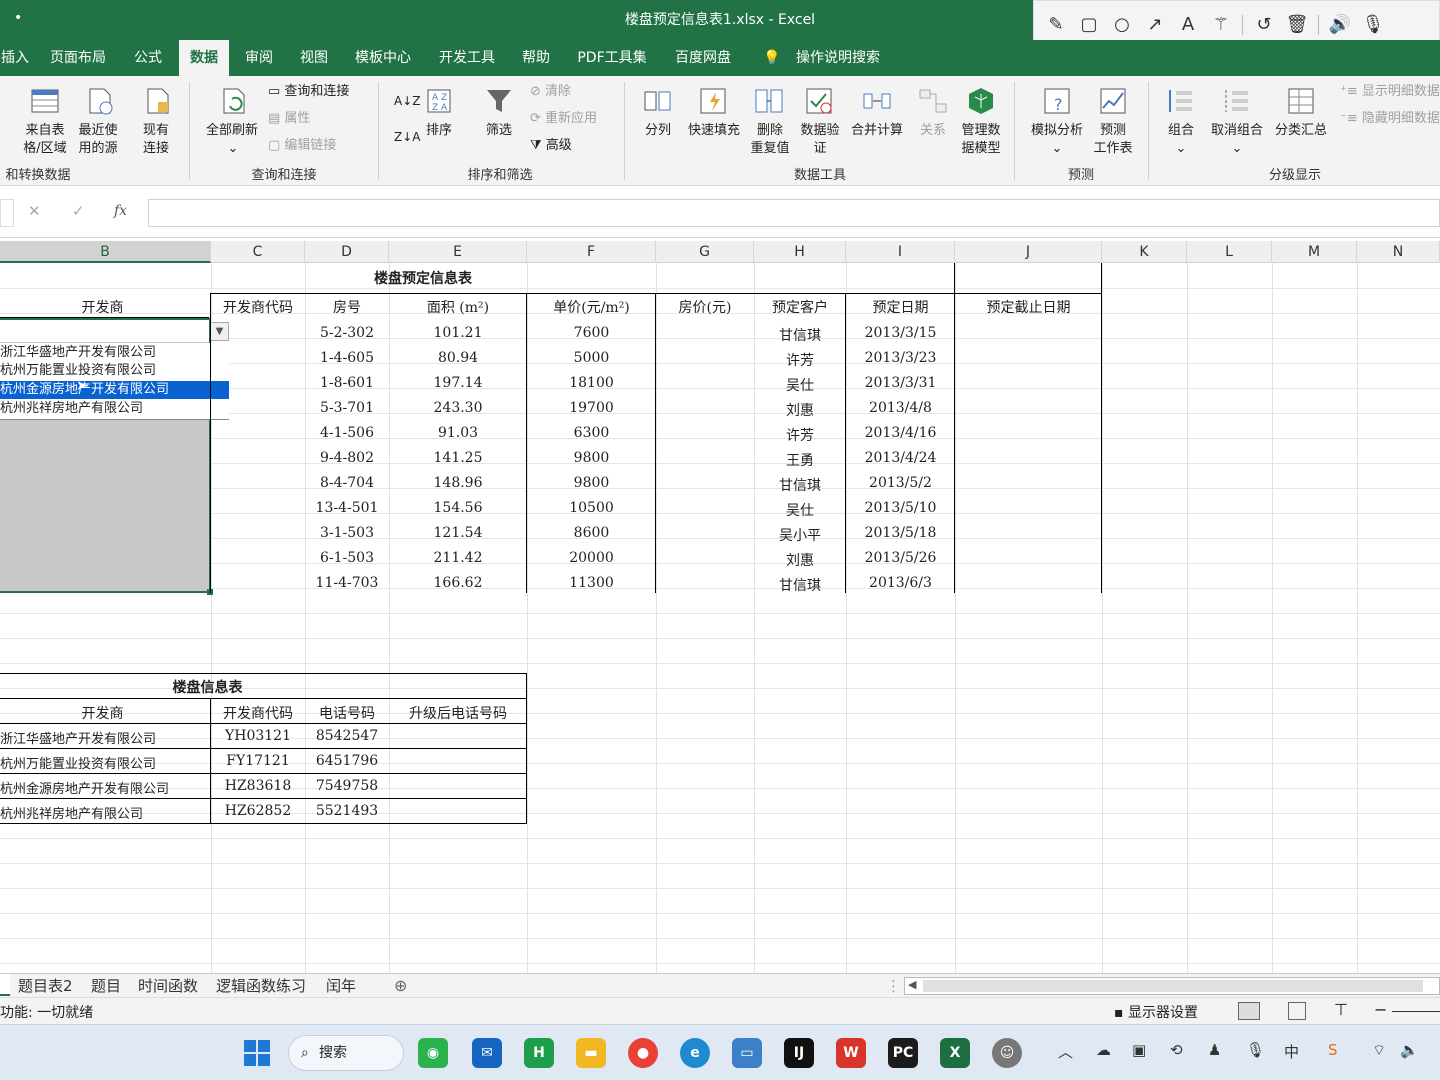  I want to click on table1-cell: 19700, so click(591, 408).